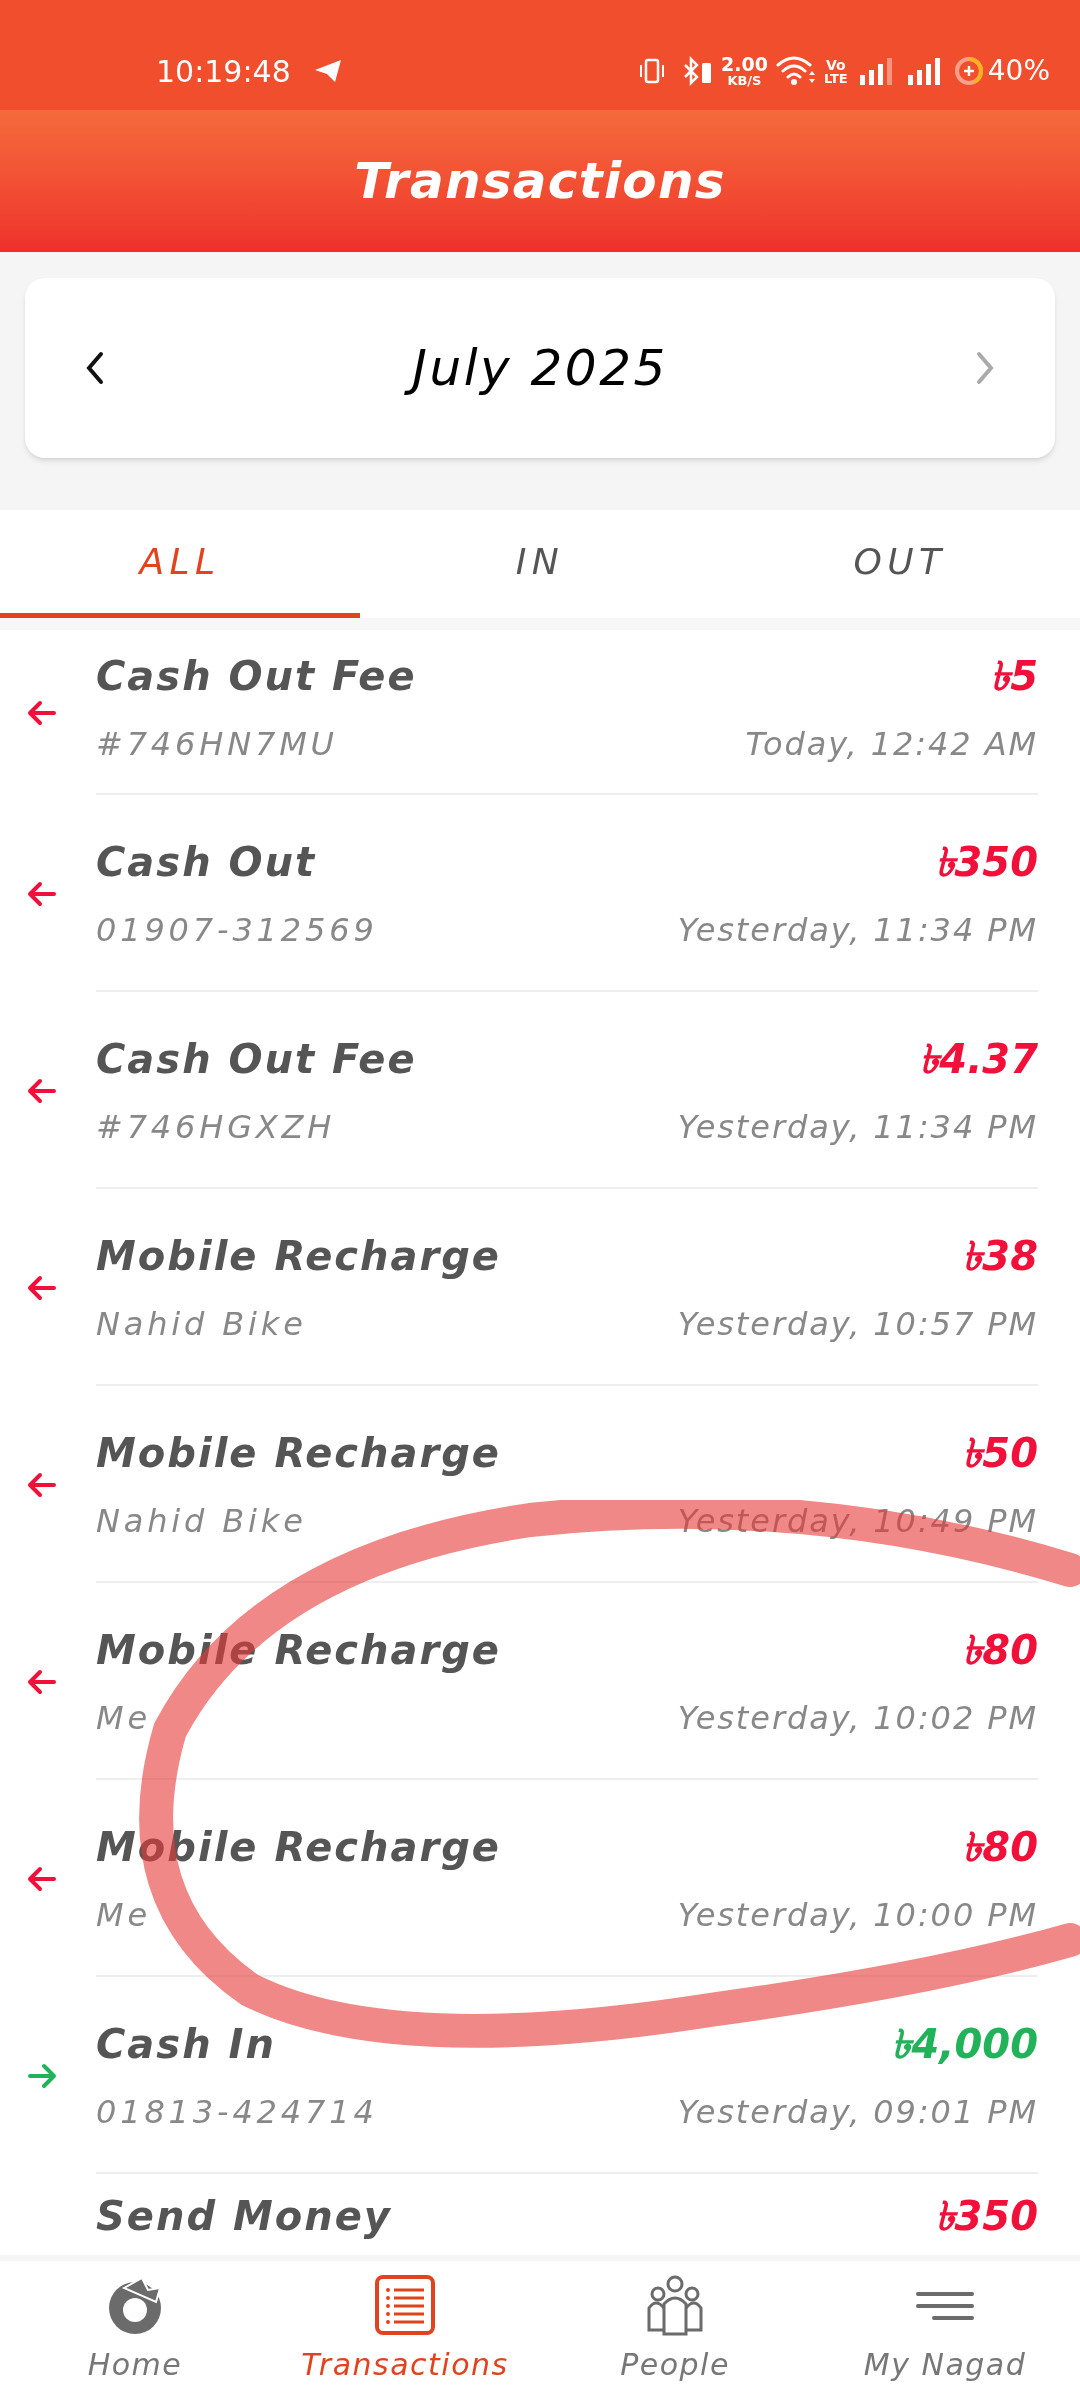  I want to click on transaction-row: Cash Out Fee ৳5 #746HN7MU Today, 12:42 AM, so click(540, 712).